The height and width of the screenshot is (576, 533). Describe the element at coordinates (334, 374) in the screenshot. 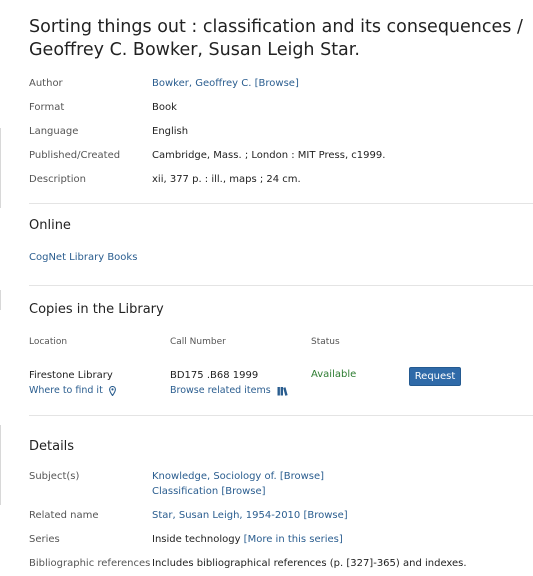

I see `status-available: Available` at that location.